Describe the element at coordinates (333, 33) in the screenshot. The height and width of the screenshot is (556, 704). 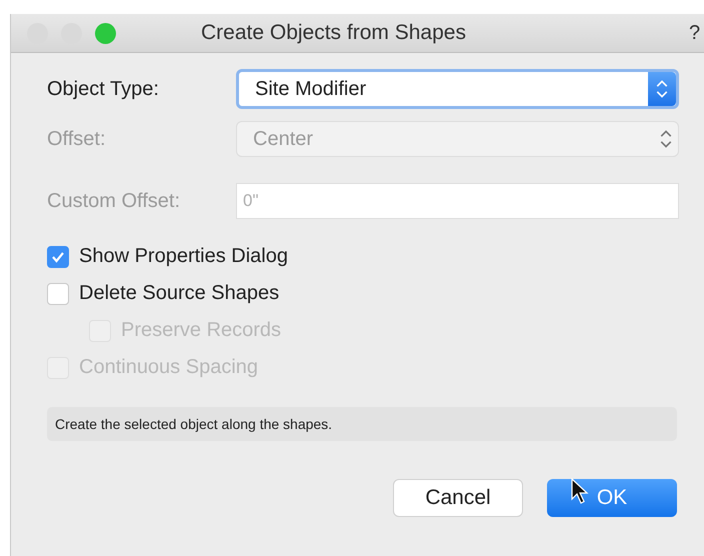
I see `window-title: Create Objects from Shapes` at that location.